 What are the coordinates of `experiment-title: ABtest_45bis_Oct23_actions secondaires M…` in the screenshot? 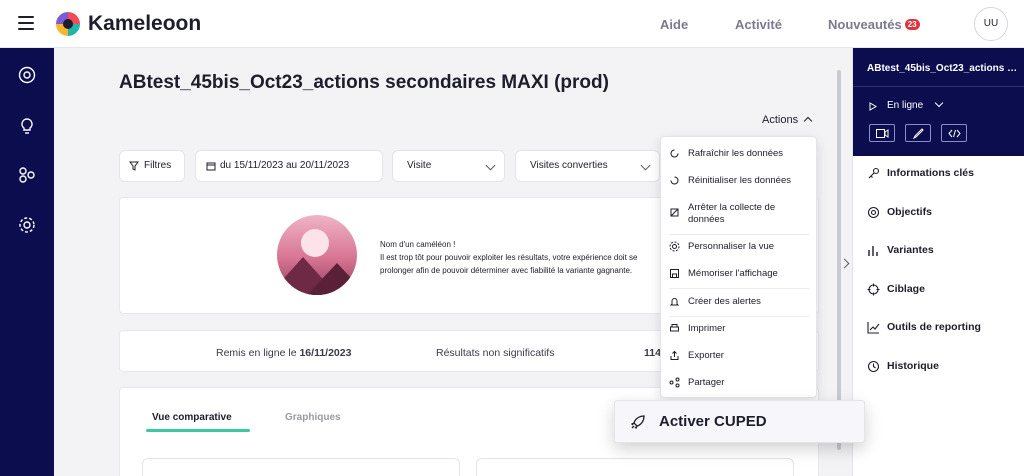 It's located at (943, 68).